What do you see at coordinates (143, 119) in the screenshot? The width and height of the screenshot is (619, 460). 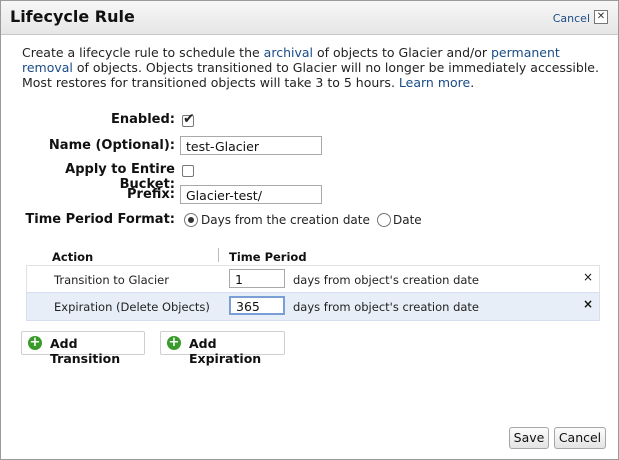 I see `enabled-label: Enabled:` at bounding box center [143, 119].